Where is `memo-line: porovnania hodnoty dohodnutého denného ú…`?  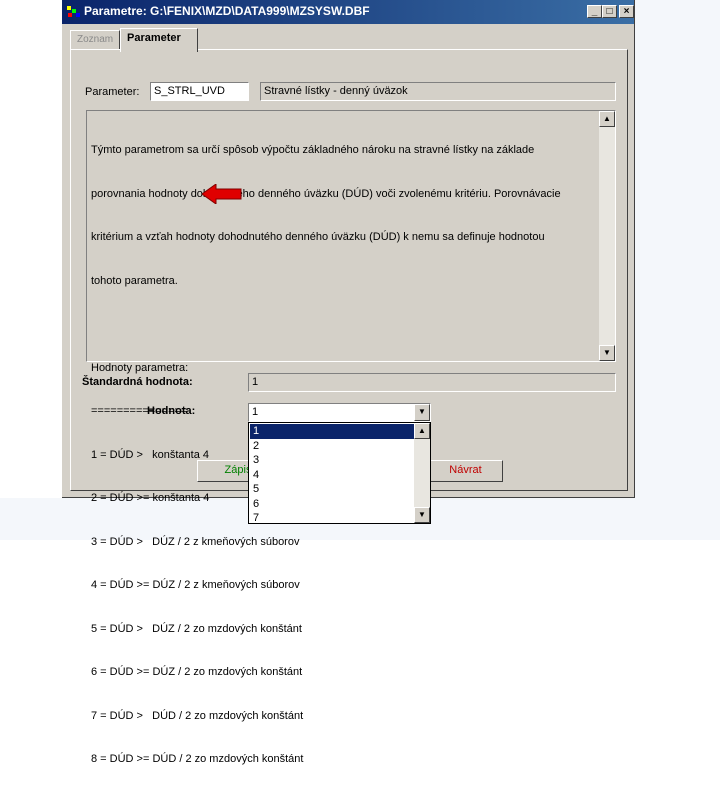 memo-line: porovnania hodnoty dohodnutého denného ú… is located at coordinates (326, 193).